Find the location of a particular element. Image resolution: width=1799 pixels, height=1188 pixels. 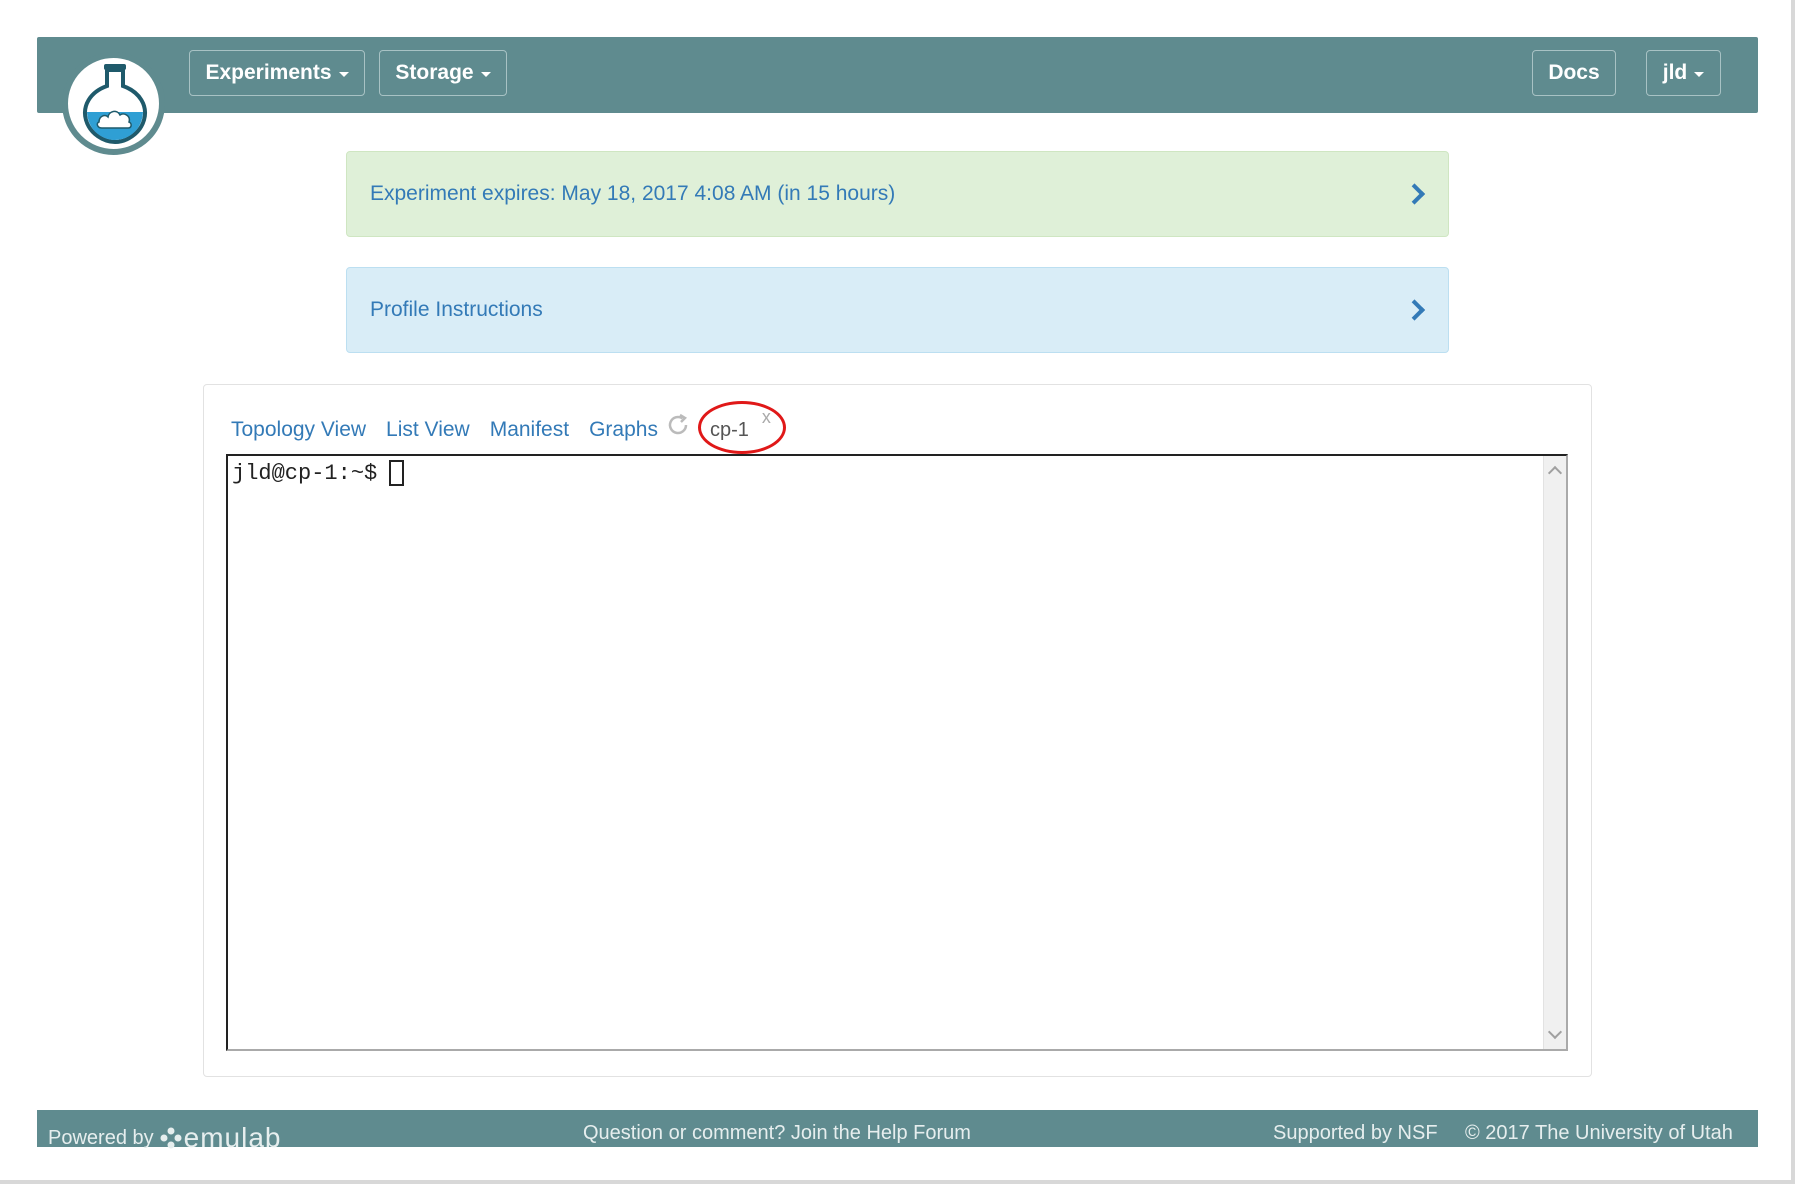

terminal-cursor is located at coordinates (397, 473).